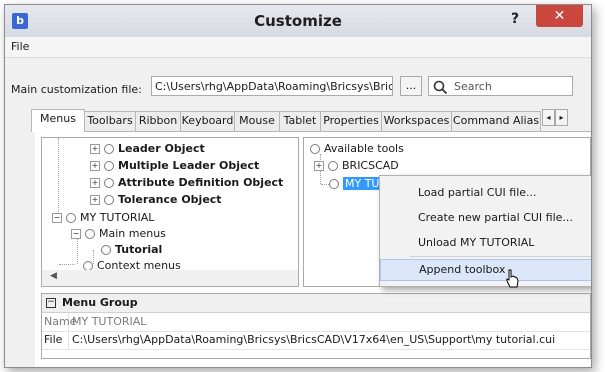 The width and height of the screenshot is (605, 372). I want to click on tree-item-attribute-definition-object: + Attribute Definition Object, so click(186, 183).